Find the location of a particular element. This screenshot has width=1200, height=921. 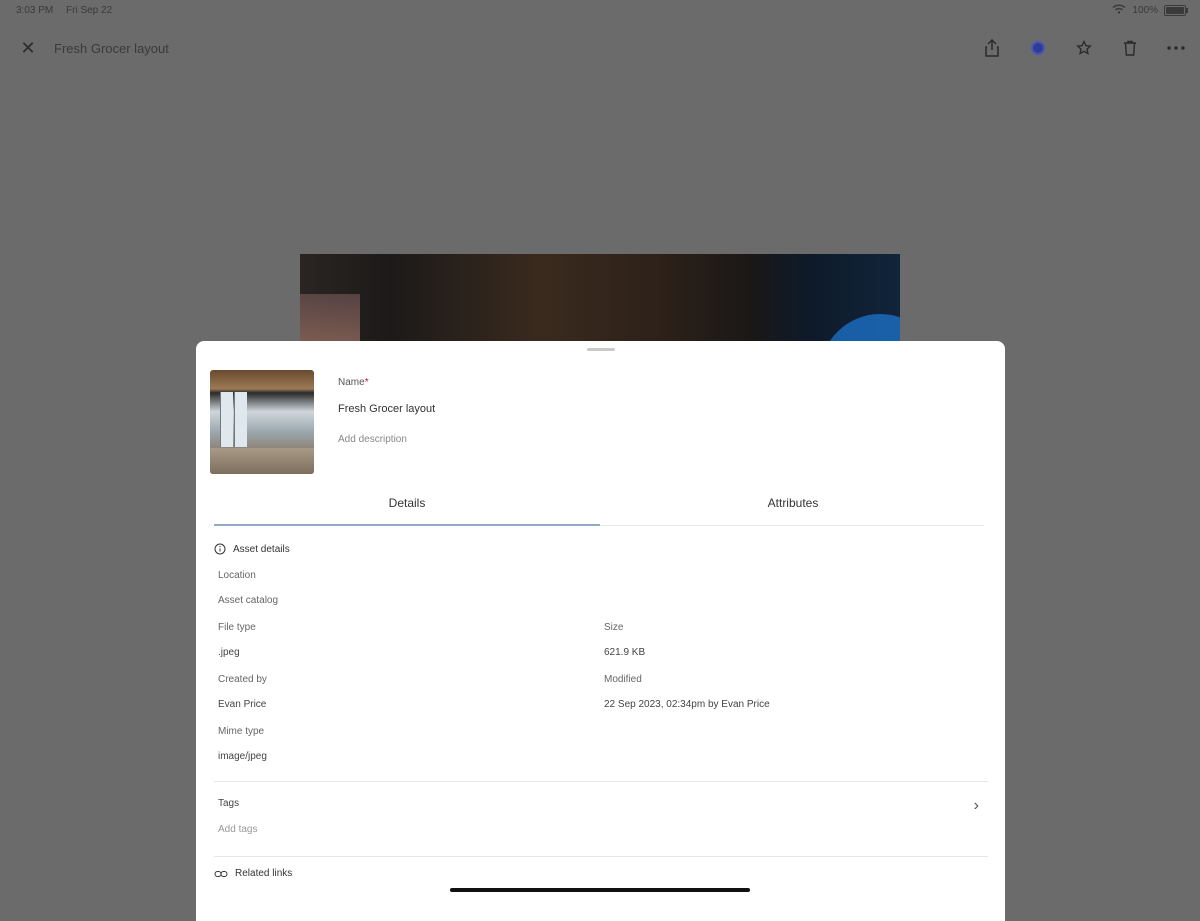

status-date: Fri Sep 22 is located at coordinates (89, 10).